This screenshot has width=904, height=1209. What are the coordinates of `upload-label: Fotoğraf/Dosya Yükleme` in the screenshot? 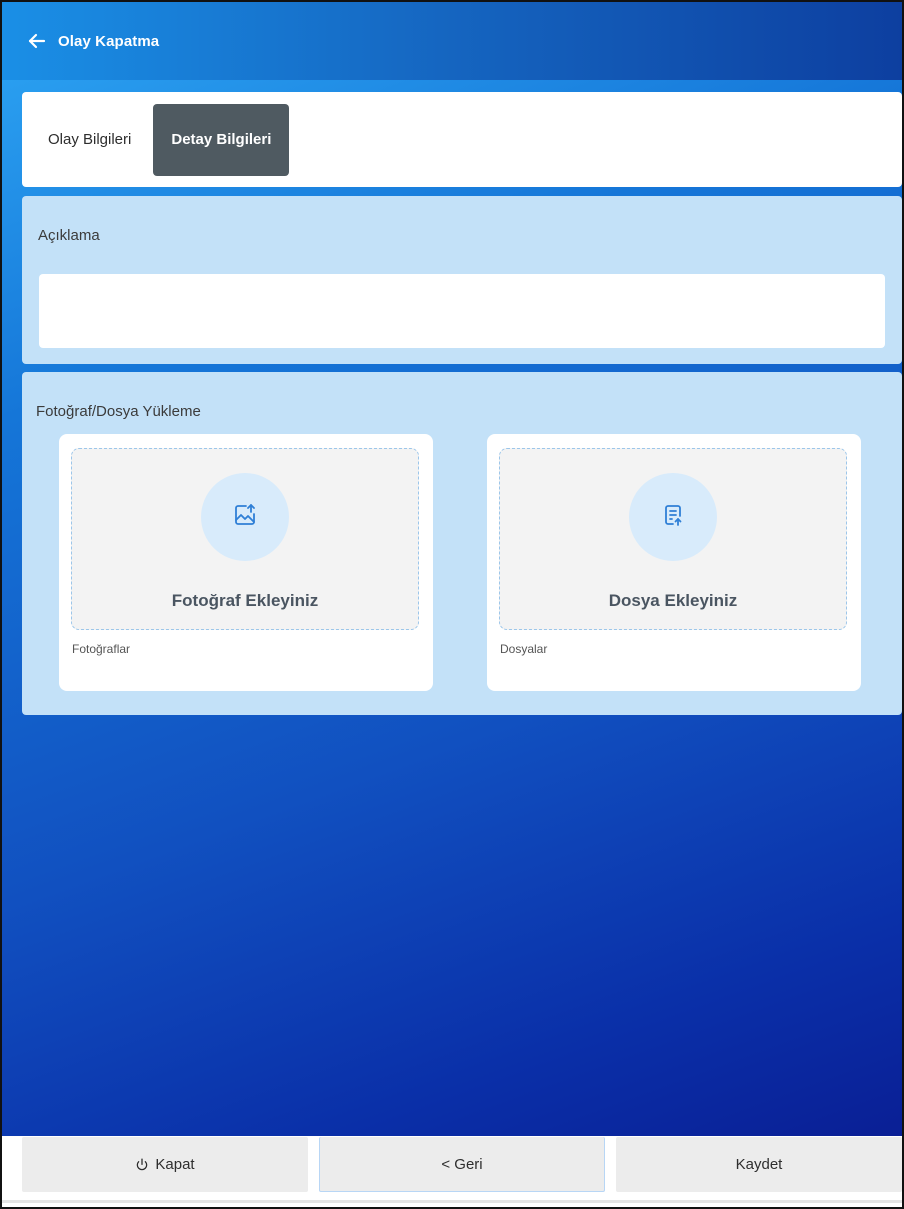 It's located at (118, 411).